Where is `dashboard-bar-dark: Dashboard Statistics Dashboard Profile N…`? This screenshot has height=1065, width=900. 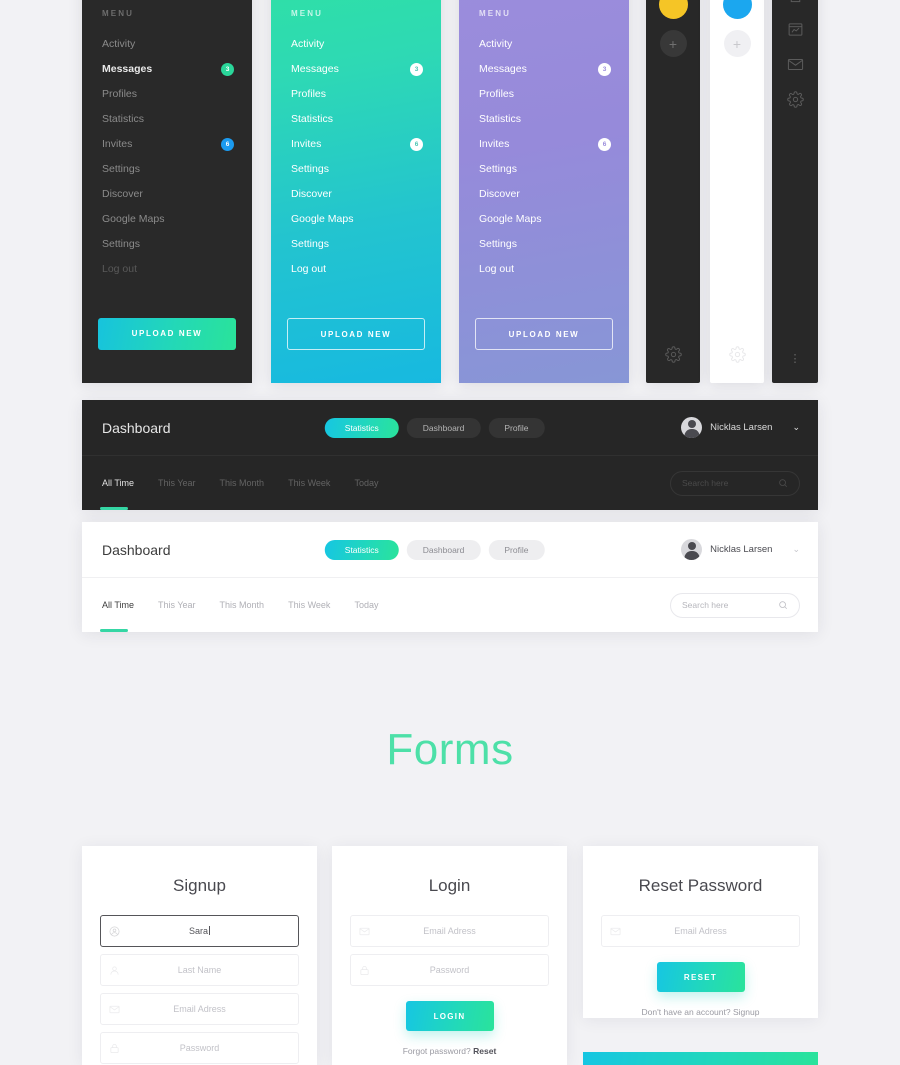 dashboard-bar-dark: Dashboard Statistics Dashboard Profile N… is located at coordinates (450, 455).